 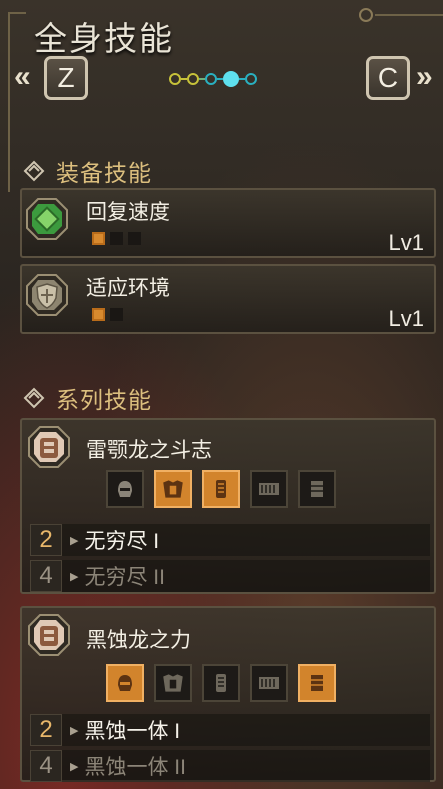 I want to click on green-diamond-skill-icon, so click(x=47, y=219).